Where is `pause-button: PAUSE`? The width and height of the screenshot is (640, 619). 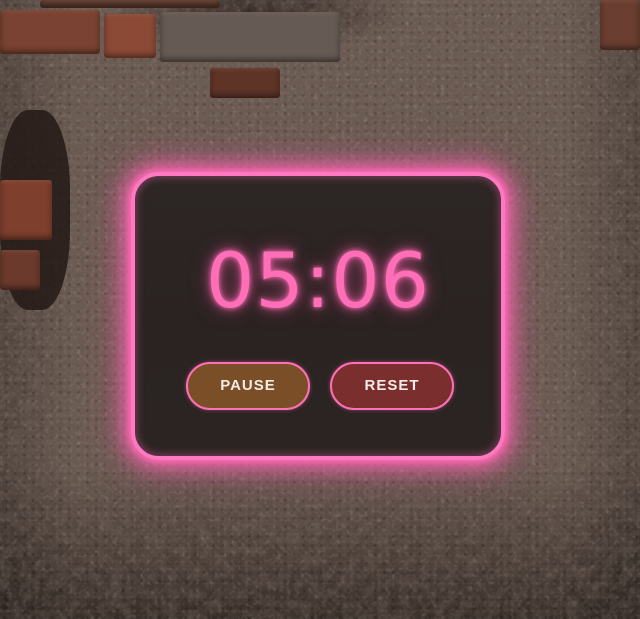 pause-button: PAUSE is located at coordinates (248, 386).